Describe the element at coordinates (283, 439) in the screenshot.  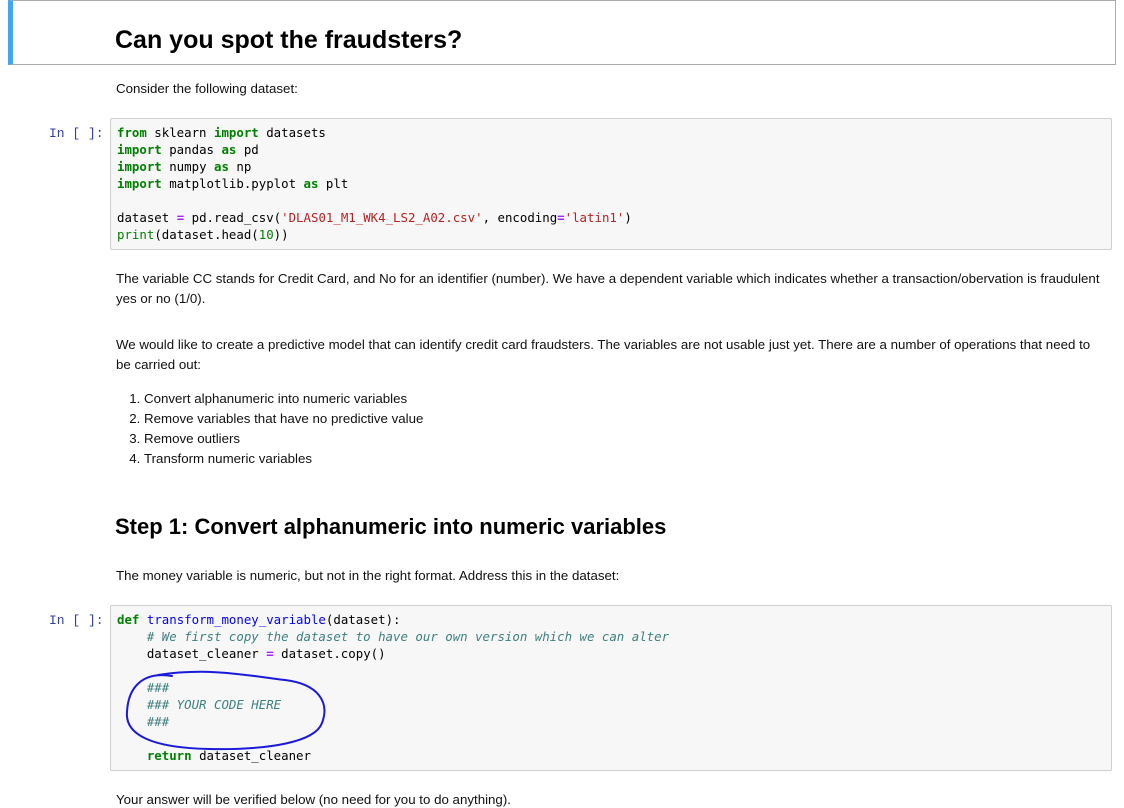
I see `list-item: Remove outliers` at that location.